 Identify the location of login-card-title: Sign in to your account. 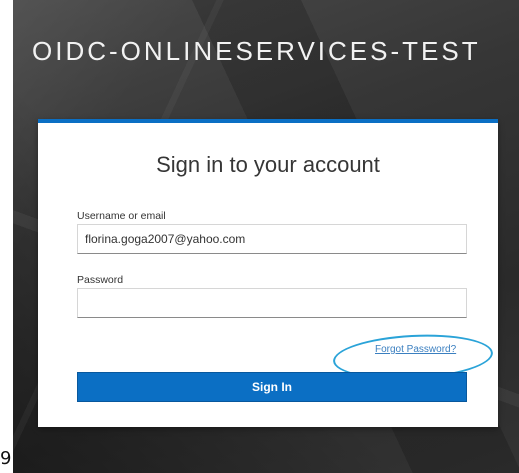
(268, 164).